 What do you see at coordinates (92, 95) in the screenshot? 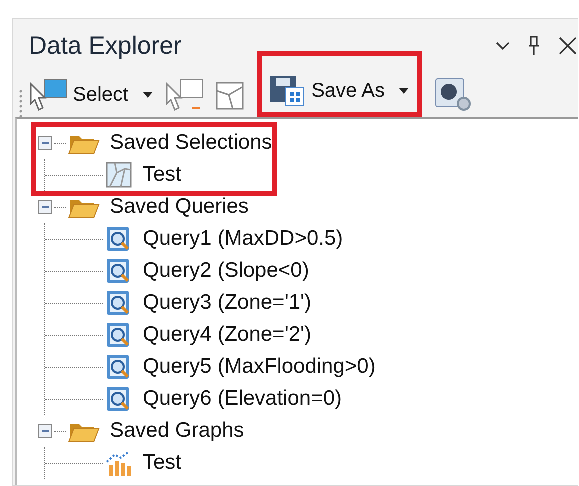
I see `select-button: Select` at bounding box center [92, 95].